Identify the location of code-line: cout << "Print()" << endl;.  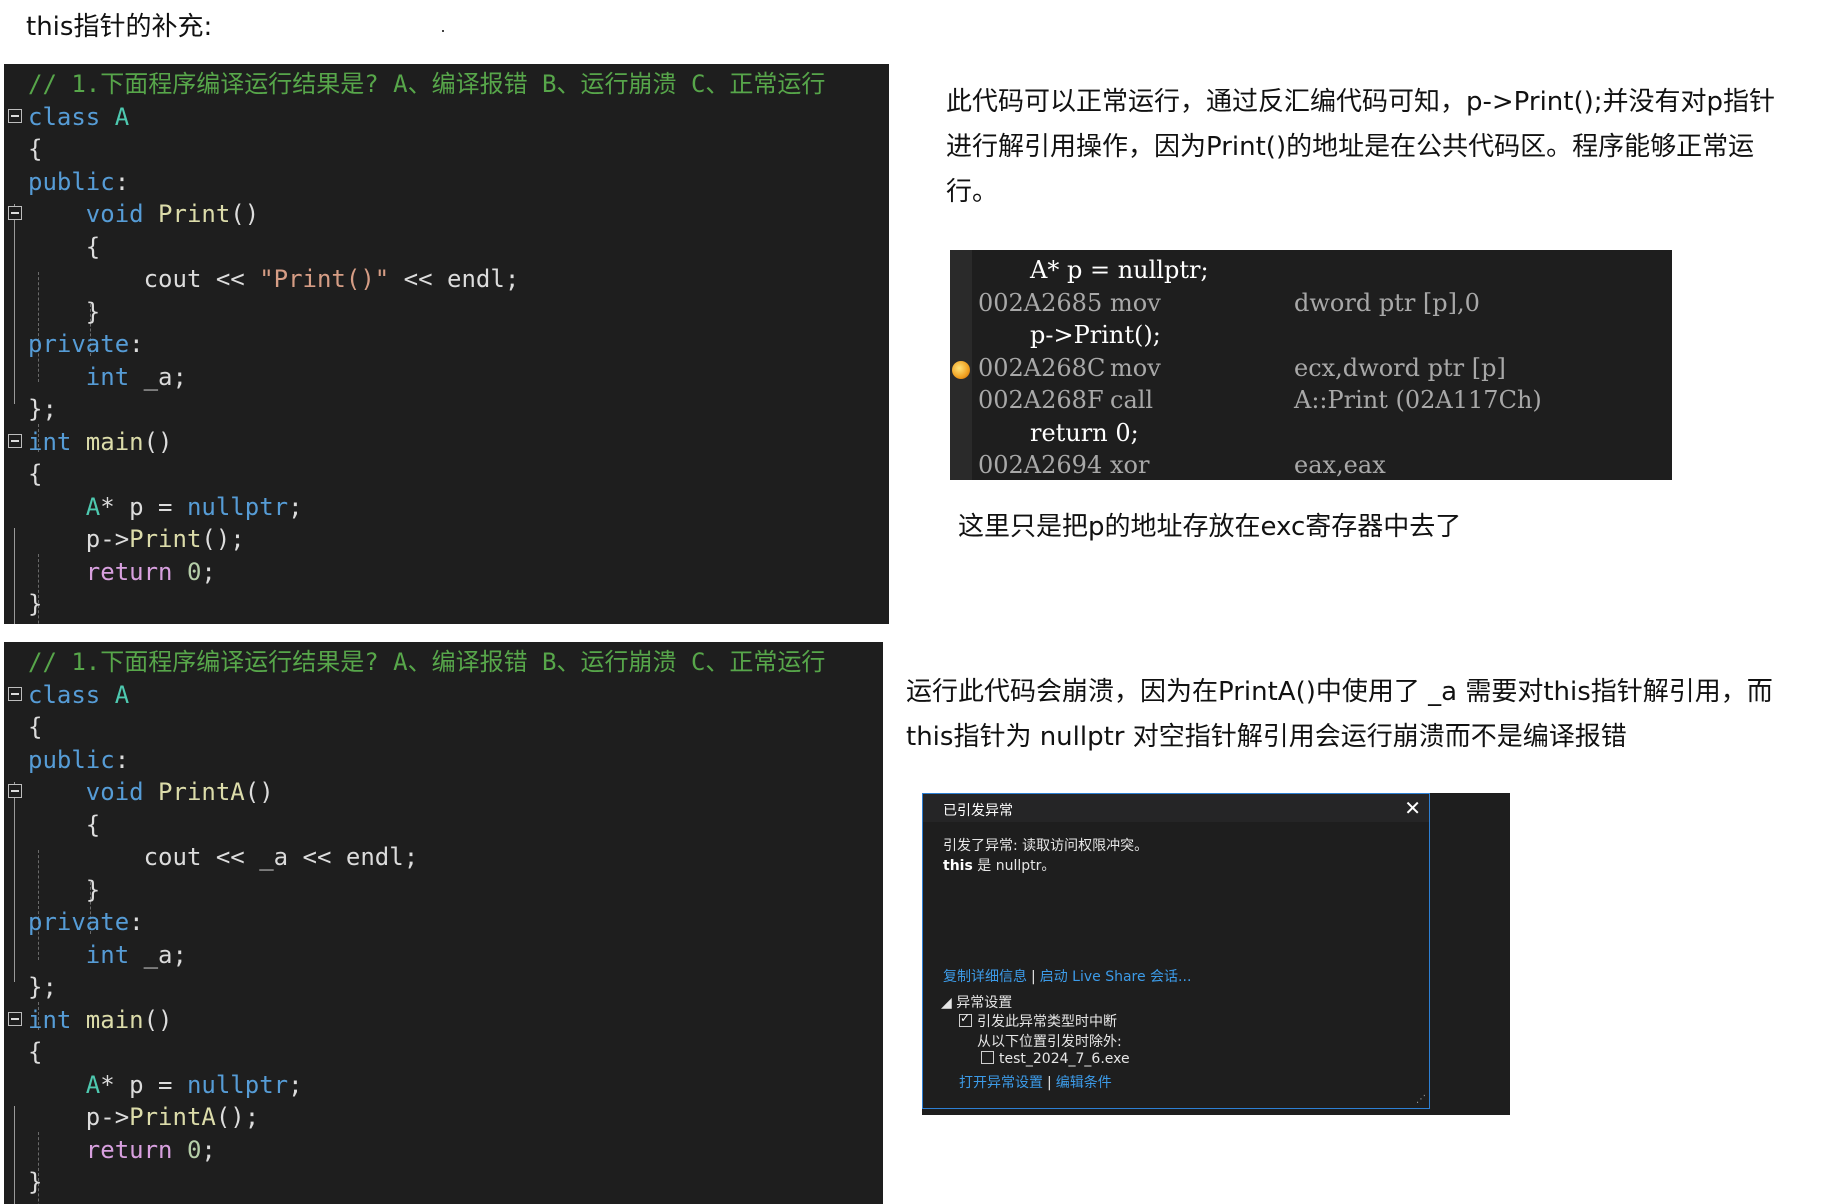
(446, 279).